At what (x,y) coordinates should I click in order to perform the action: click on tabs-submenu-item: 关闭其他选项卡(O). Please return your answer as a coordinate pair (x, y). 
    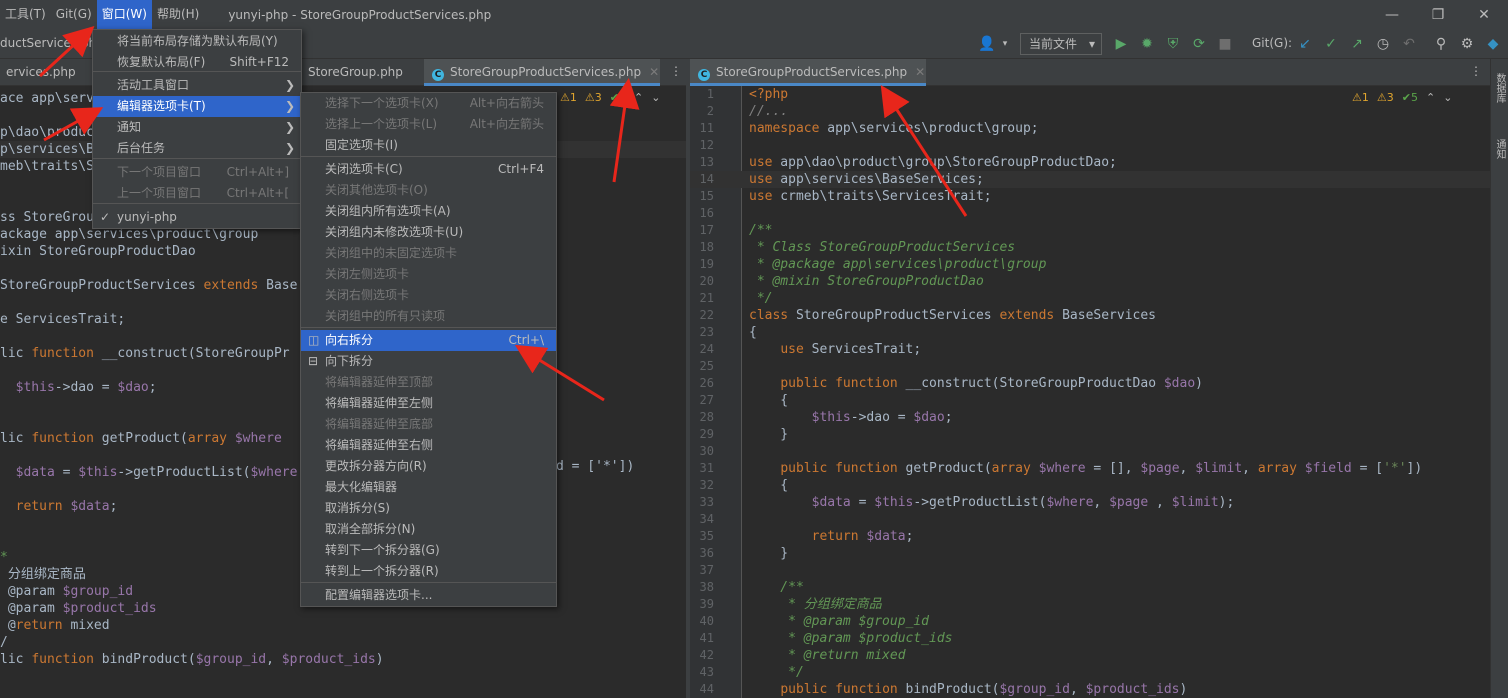
    Looking at the image, I should click on (428, 190).